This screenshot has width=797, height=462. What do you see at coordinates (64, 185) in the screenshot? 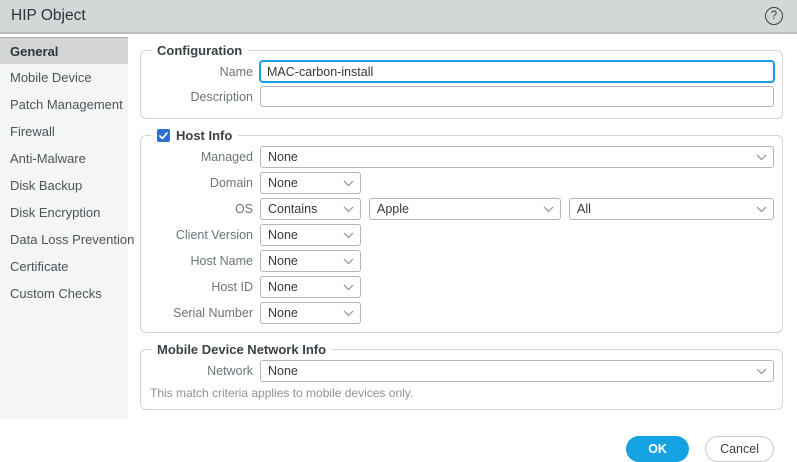
I see `sidebar-item-disk-backup: Disk Backup` at bounding box center [64, 185].